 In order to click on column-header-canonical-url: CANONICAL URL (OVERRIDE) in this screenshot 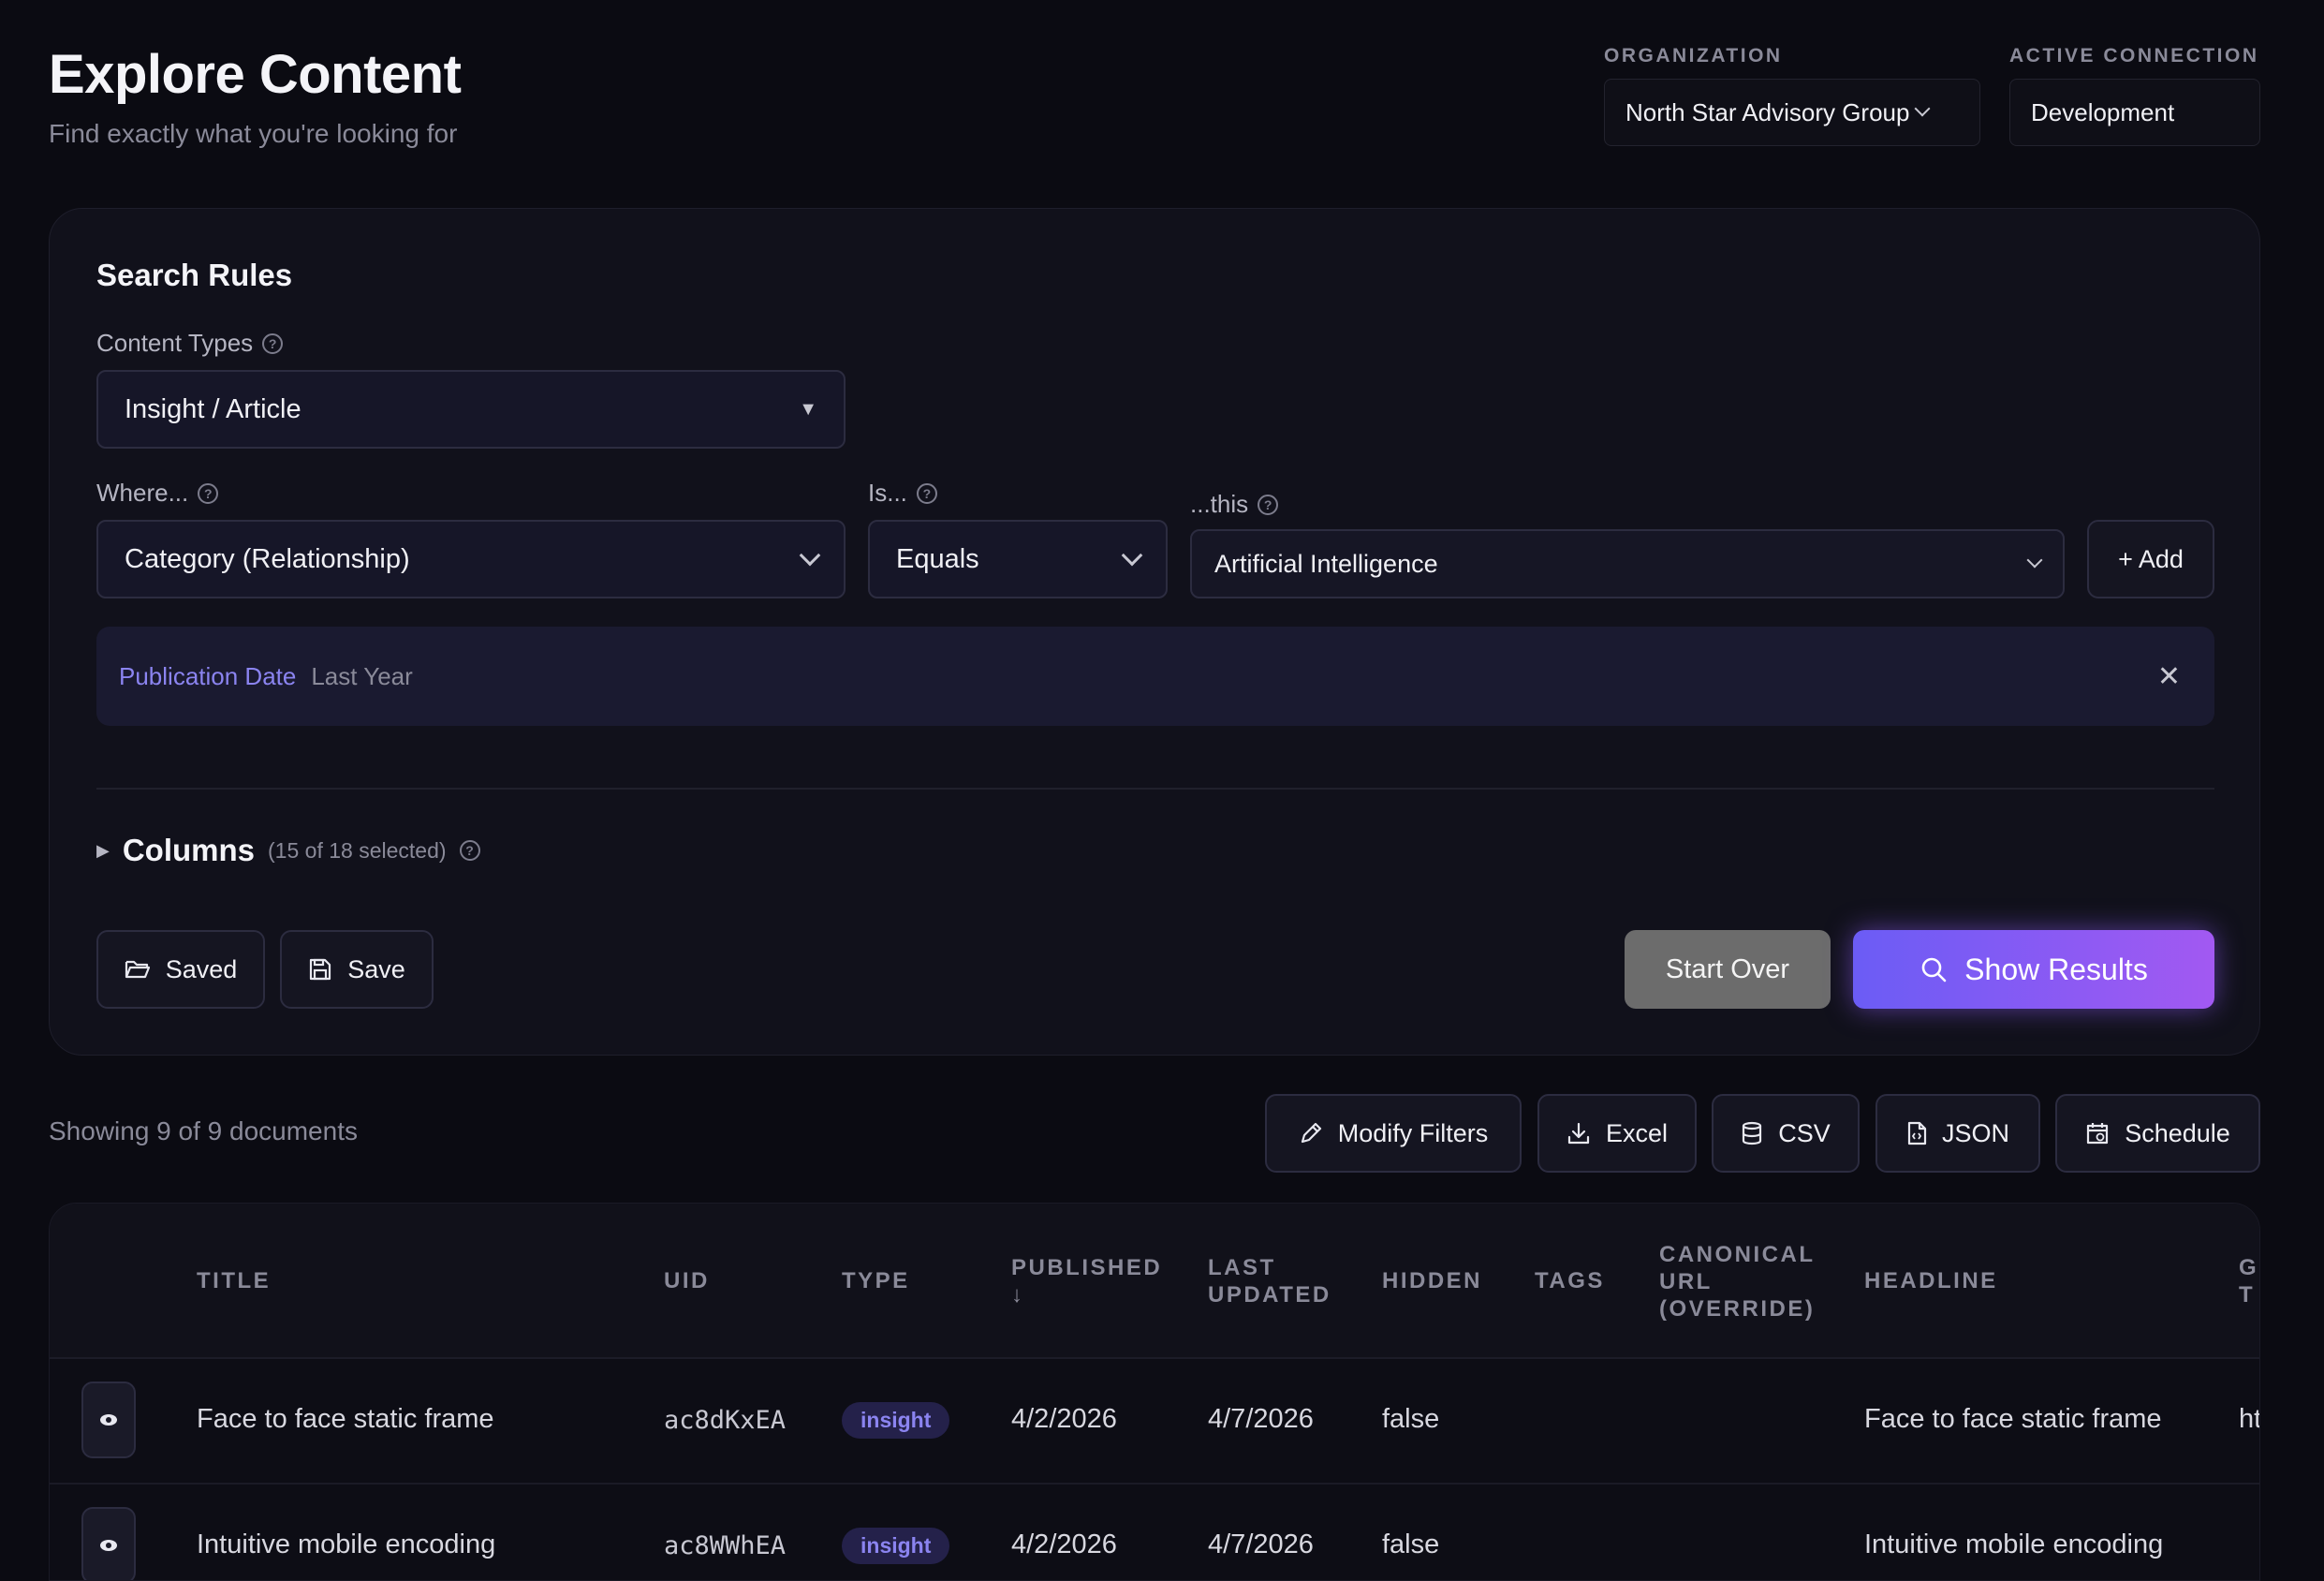, I will do `click(1737, 1281)`.